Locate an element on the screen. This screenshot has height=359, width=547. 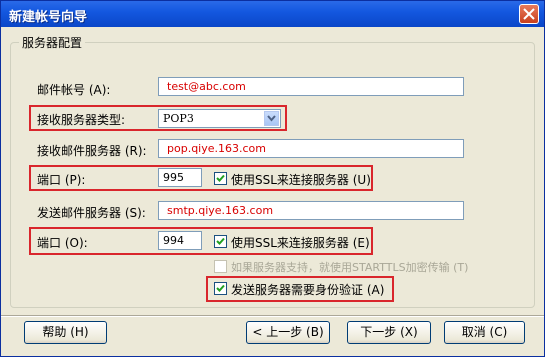
incoming-server-label: 接收邮件服务器 (R): is located at coordinates (92, 151).